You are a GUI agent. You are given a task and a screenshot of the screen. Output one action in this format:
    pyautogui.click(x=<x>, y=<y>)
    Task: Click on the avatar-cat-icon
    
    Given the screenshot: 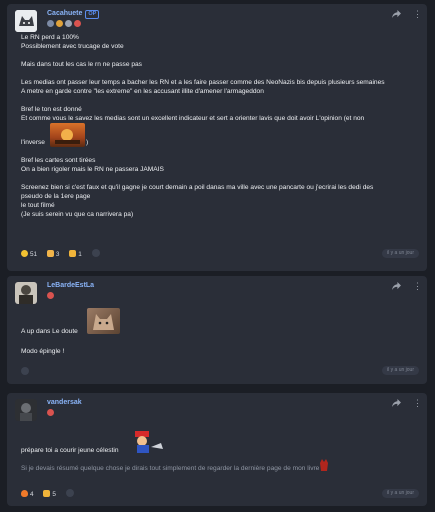 What is the action you would take?
    pyautogui.click(x=26, y=21)
    